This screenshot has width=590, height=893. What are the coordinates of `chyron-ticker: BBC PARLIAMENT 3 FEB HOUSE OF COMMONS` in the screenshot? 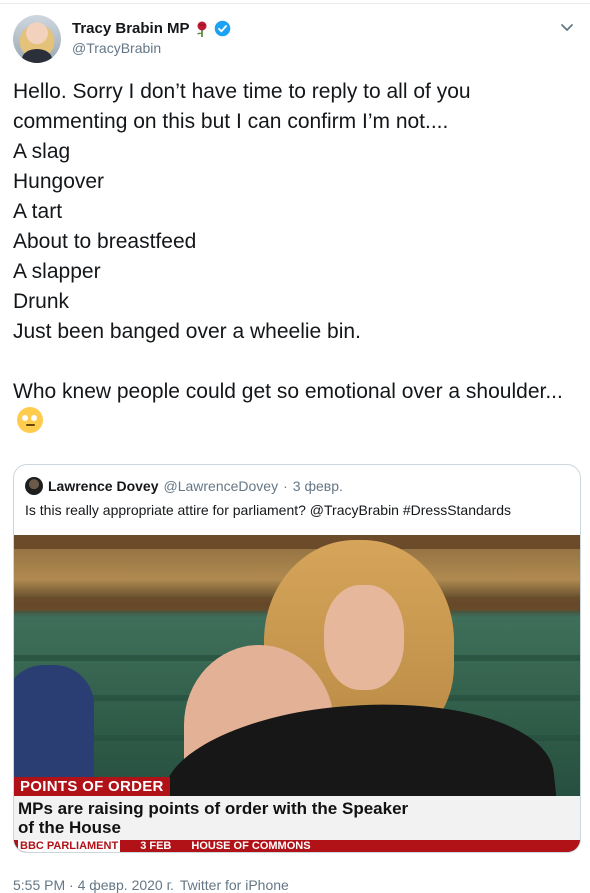 It's located at (297, 846).